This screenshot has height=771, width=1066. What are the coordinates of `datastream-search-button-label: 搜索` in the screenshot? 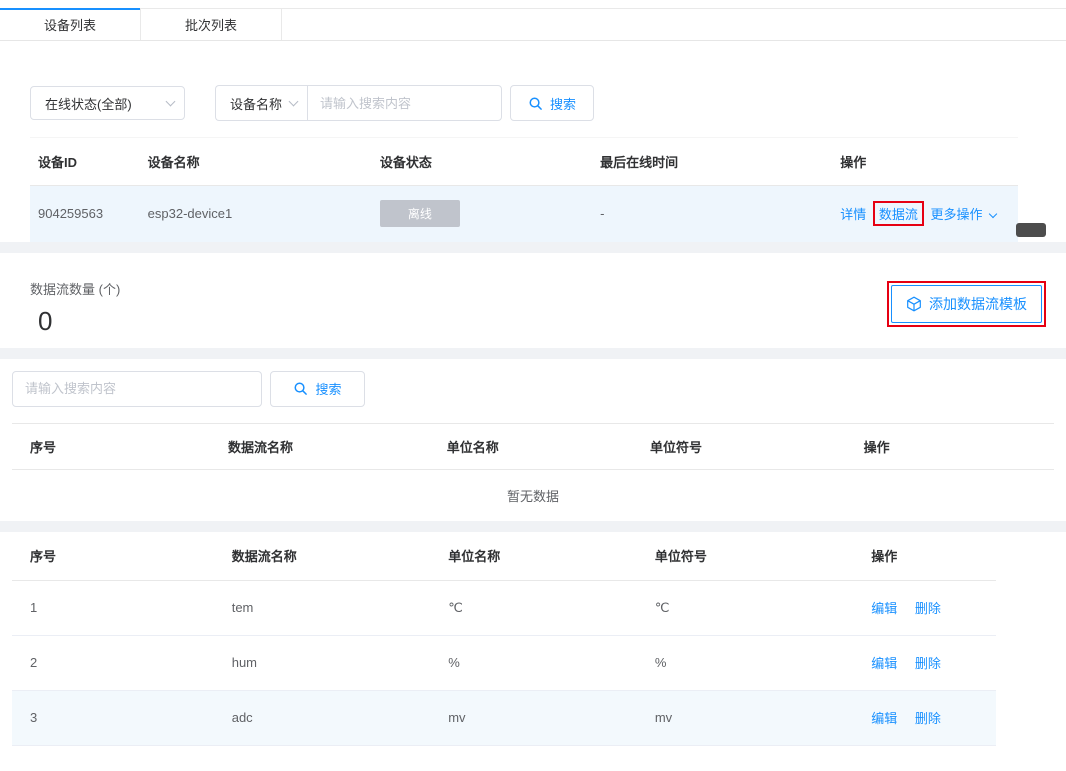 It's located at (328, 389).